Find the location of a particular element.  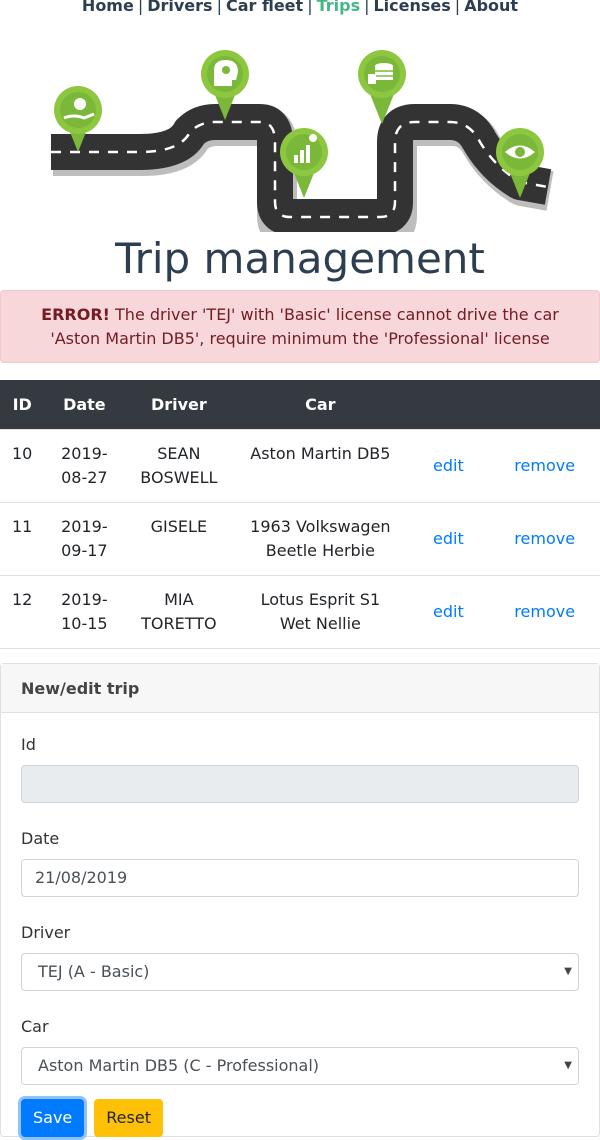

column-header-car: Car is located at coordinates (320, 404).